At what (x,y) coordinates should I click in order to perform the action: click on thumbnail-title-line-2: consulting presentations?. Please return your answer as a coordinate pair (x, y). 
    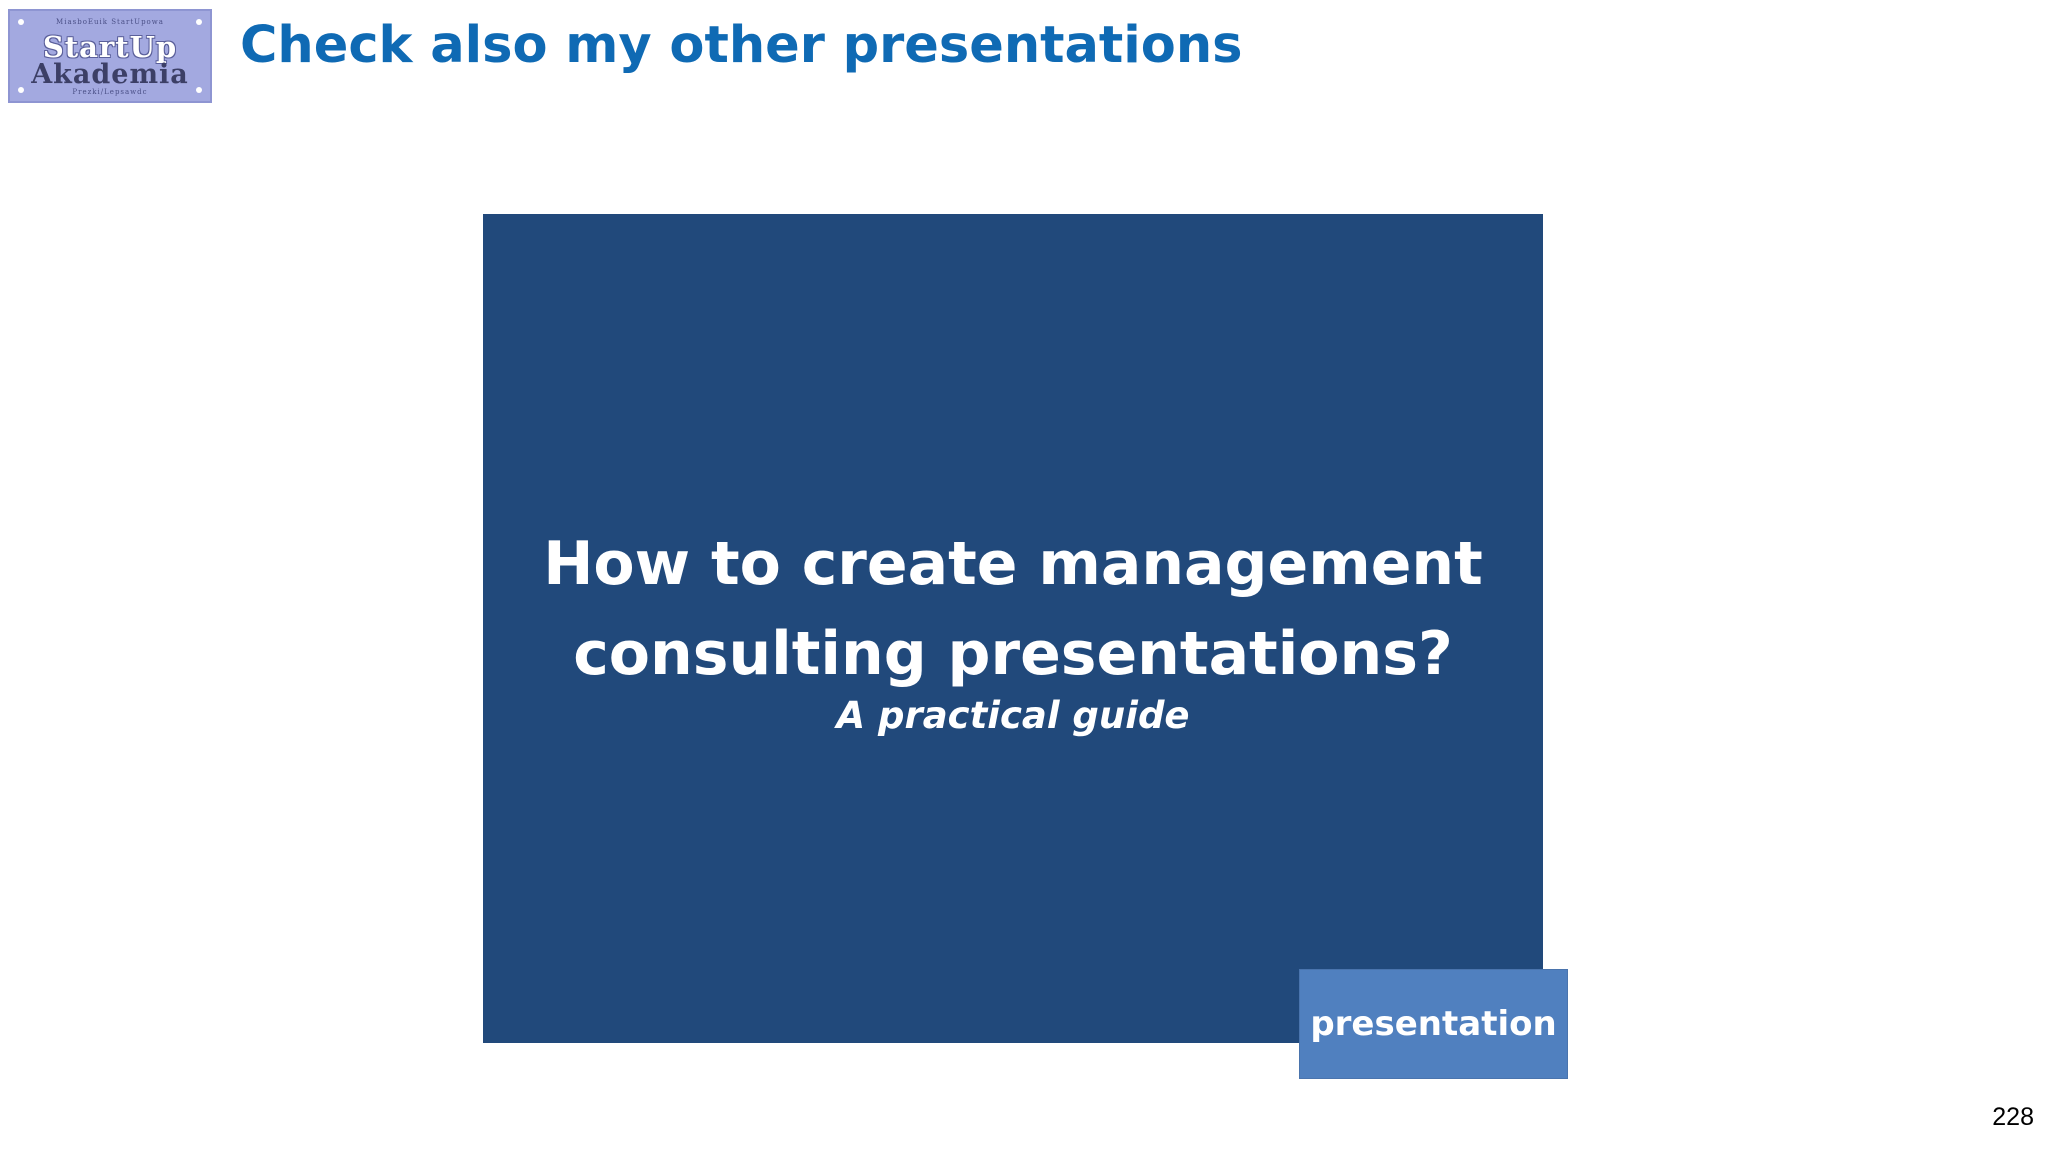
    Looking at the image, I should click on (1013, 654).